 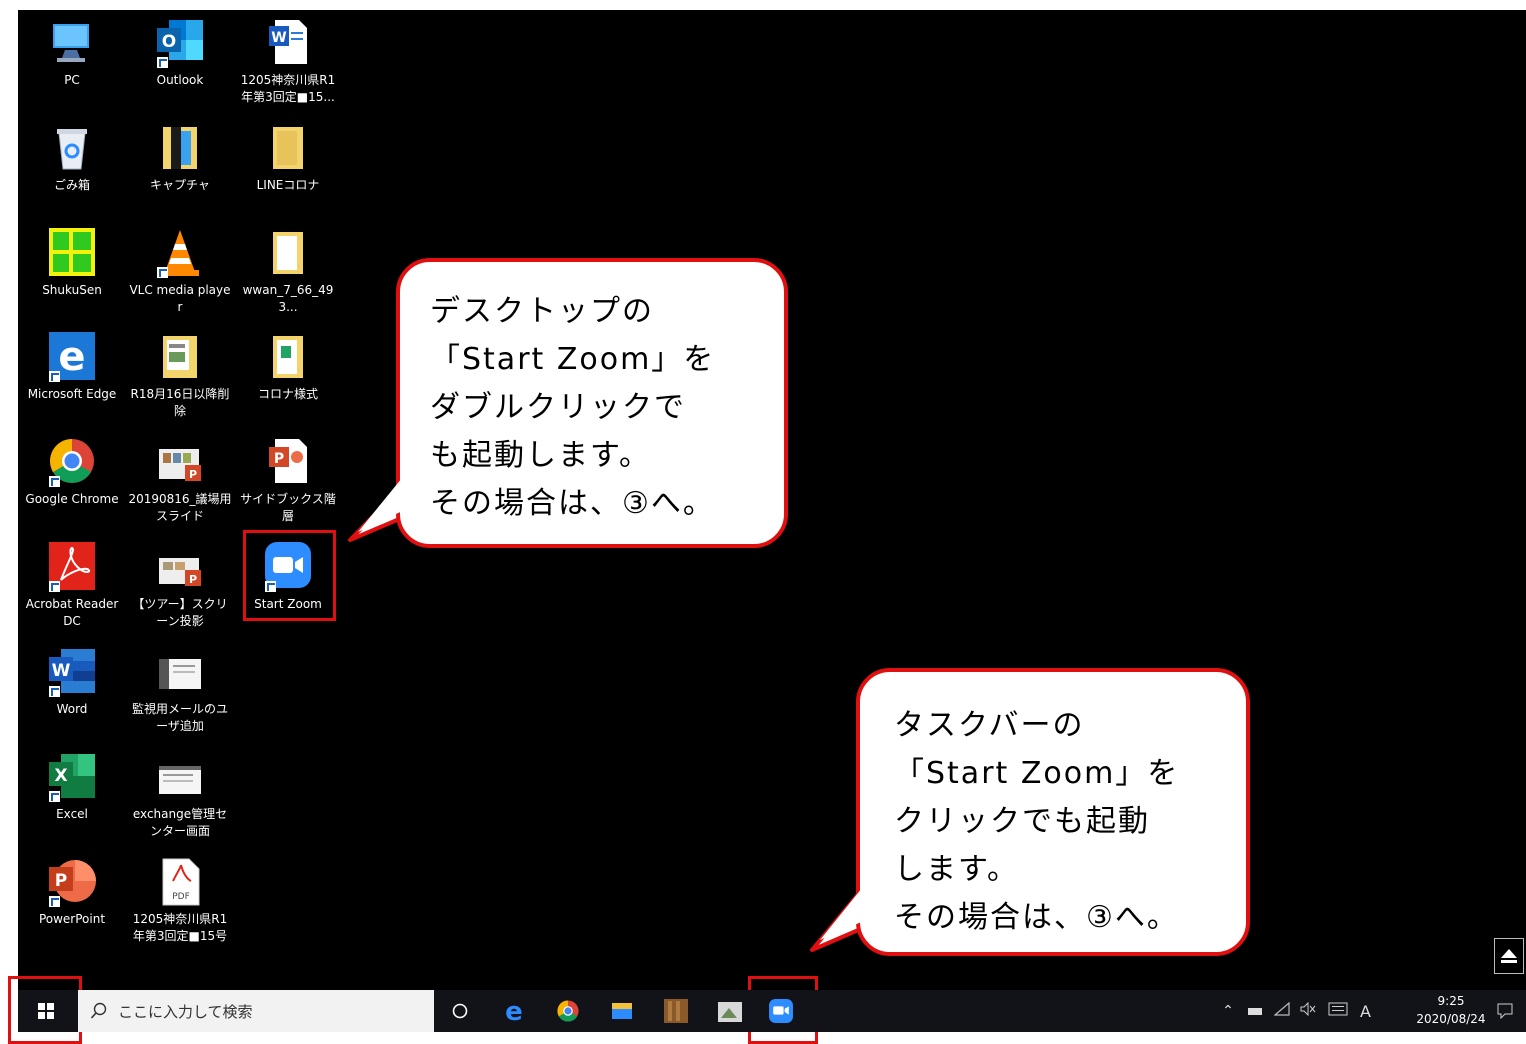 I want to click on app-icon, so click(x=676, y=1011).